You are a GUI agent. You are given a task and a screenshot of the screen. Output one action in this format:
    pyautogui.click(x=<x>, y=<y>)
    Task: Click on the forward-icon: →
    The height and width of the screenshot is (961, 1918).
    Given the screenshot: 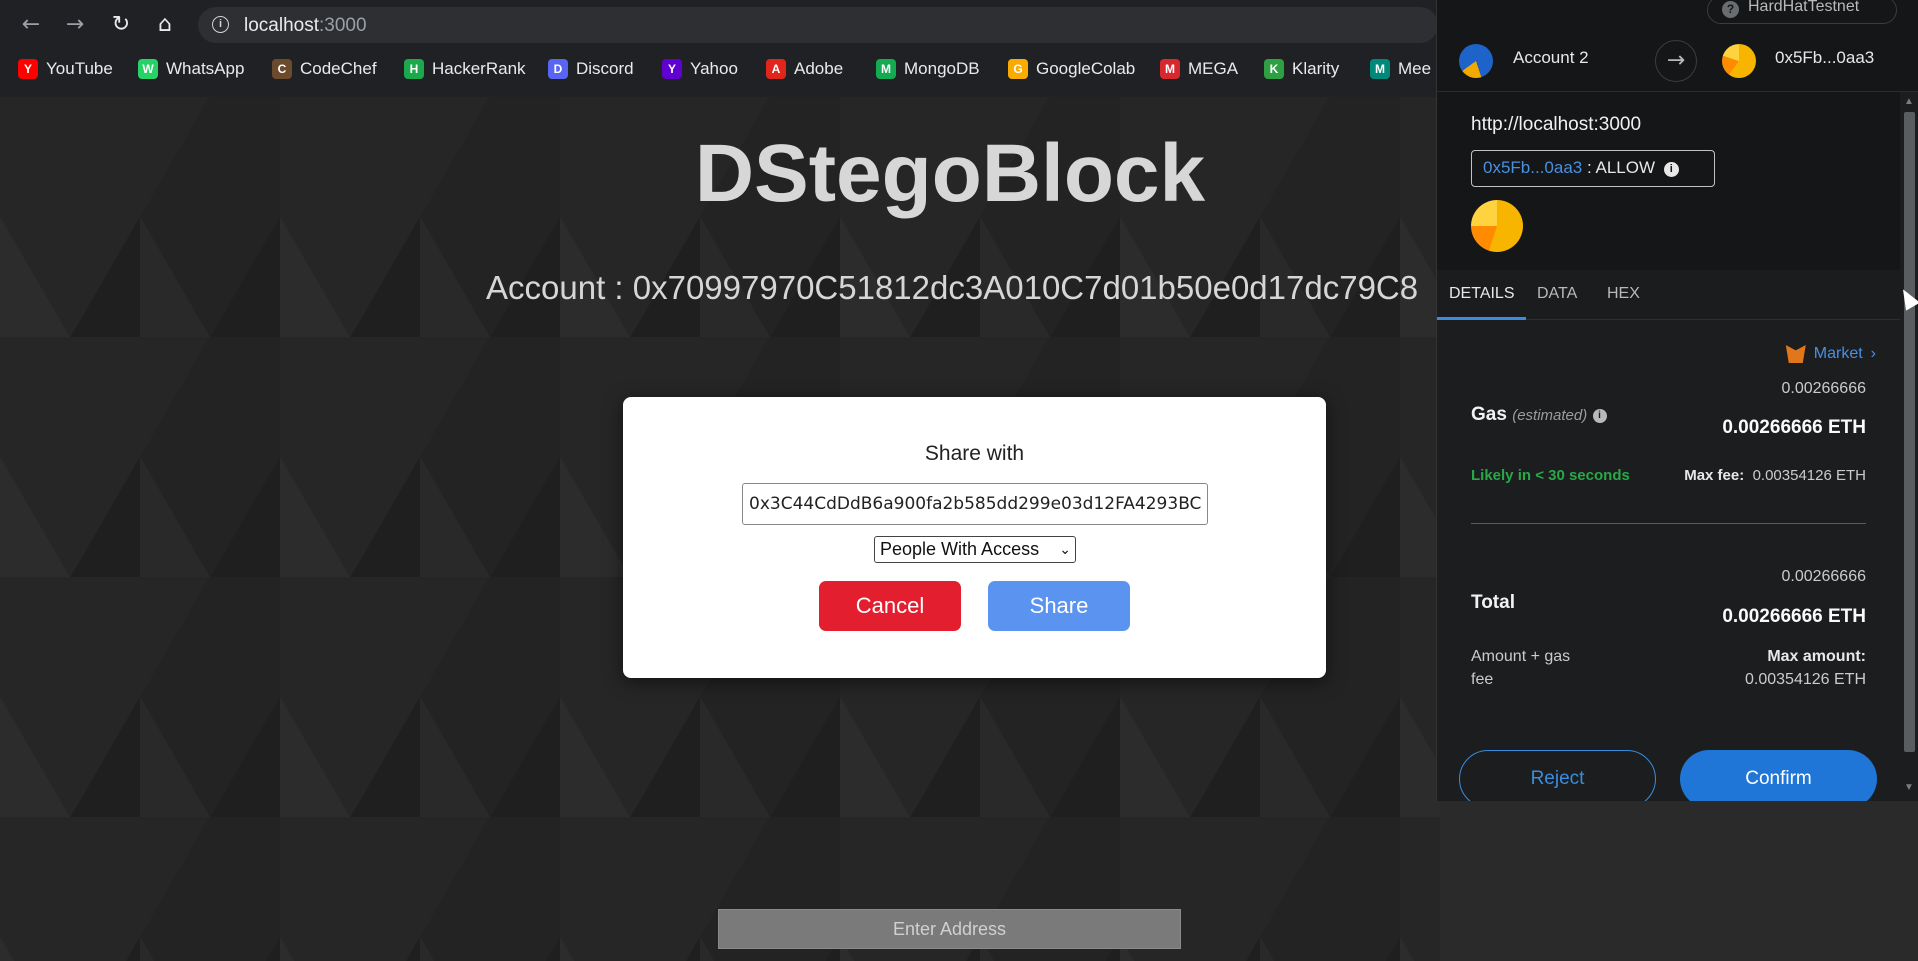 What is the action you would take?
    pyautogui.click(x=75, y=25)
    